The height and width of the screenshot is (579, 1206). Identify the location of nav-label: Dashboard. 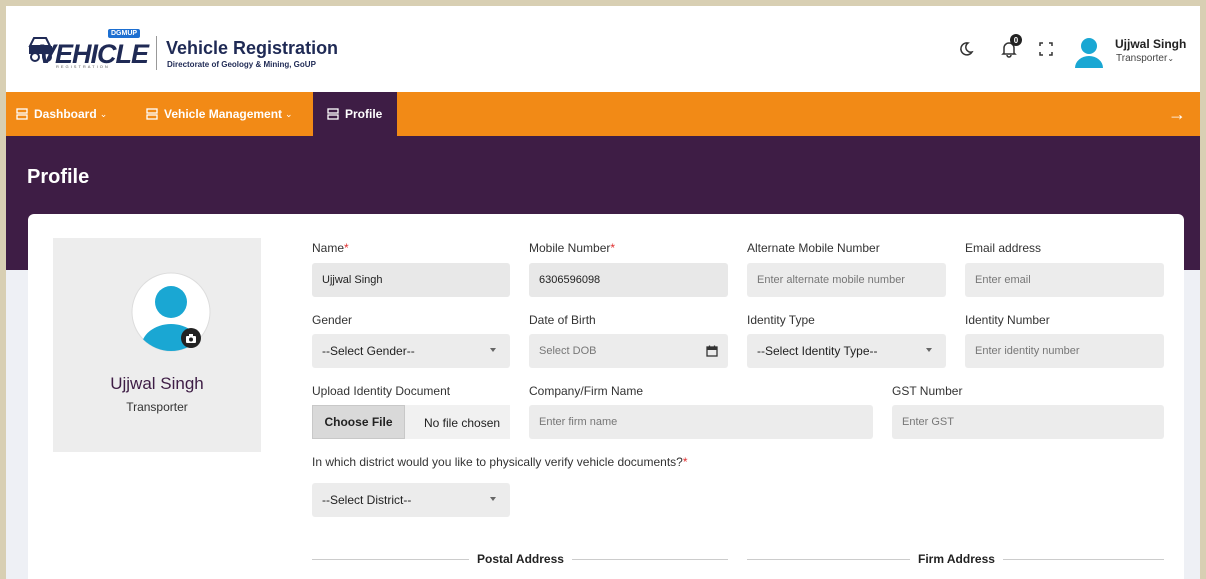
(65, 114).